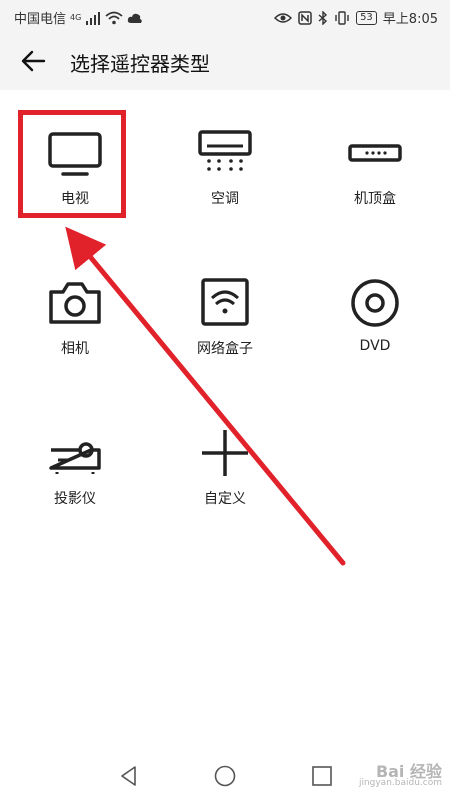  Describe the element at coordinates (225, 499) in the screenshot. I see `device-label: 自定义` at that location.